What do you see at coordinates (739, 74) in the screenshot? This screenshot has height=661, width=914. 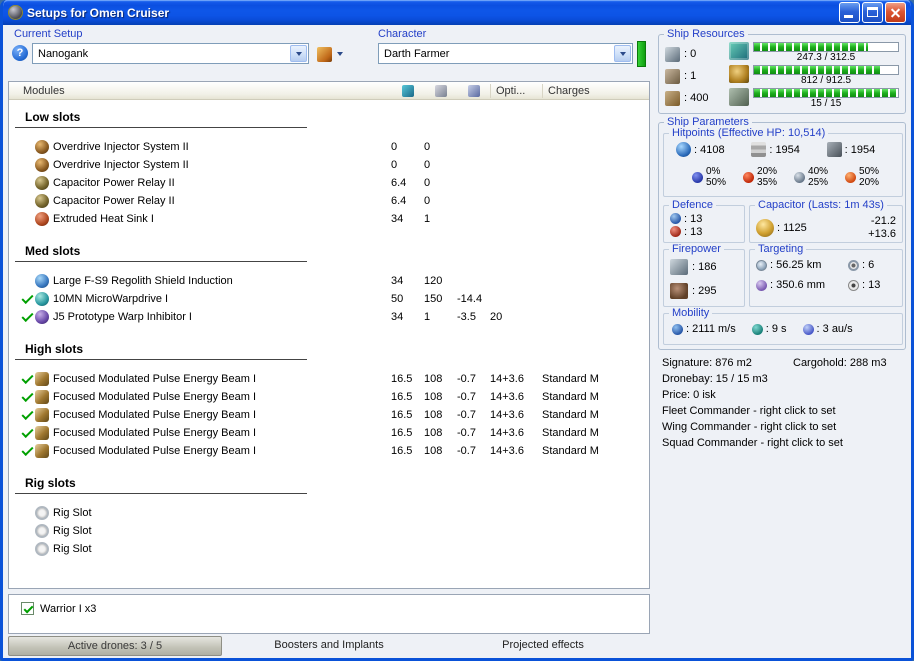 I see `powergrid-icon` at bounding box center [739, 74].